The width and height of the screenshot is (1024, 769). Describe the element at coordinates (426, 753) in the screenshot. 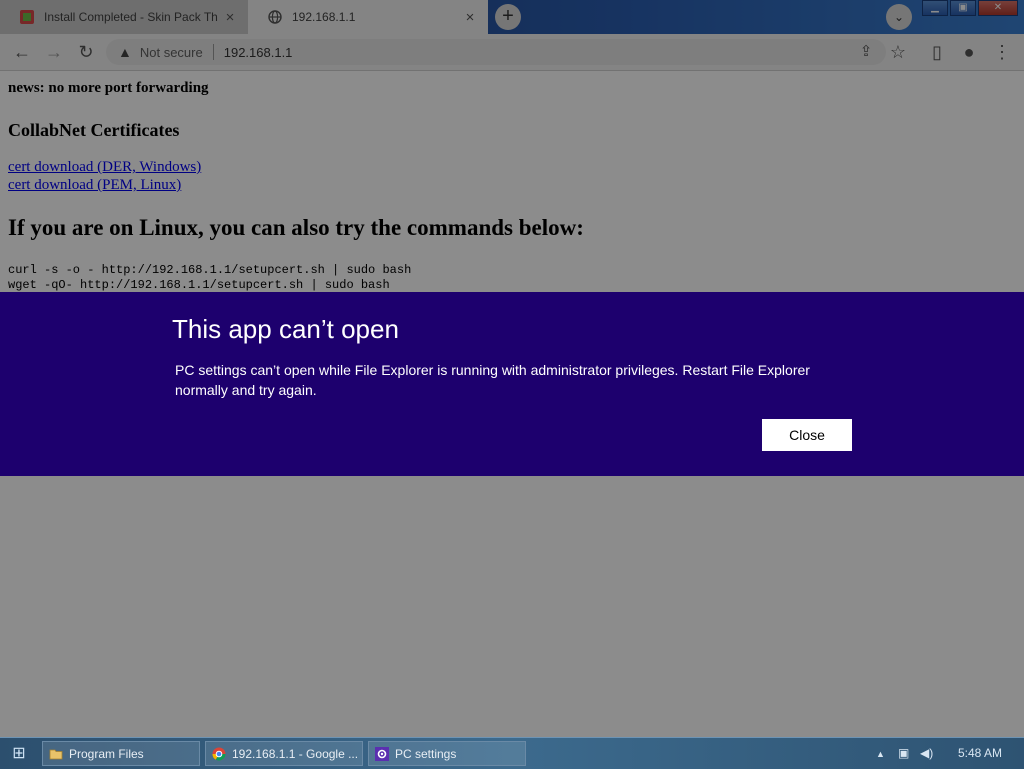

I see `taskbar-item-label: PC settings` at that location.